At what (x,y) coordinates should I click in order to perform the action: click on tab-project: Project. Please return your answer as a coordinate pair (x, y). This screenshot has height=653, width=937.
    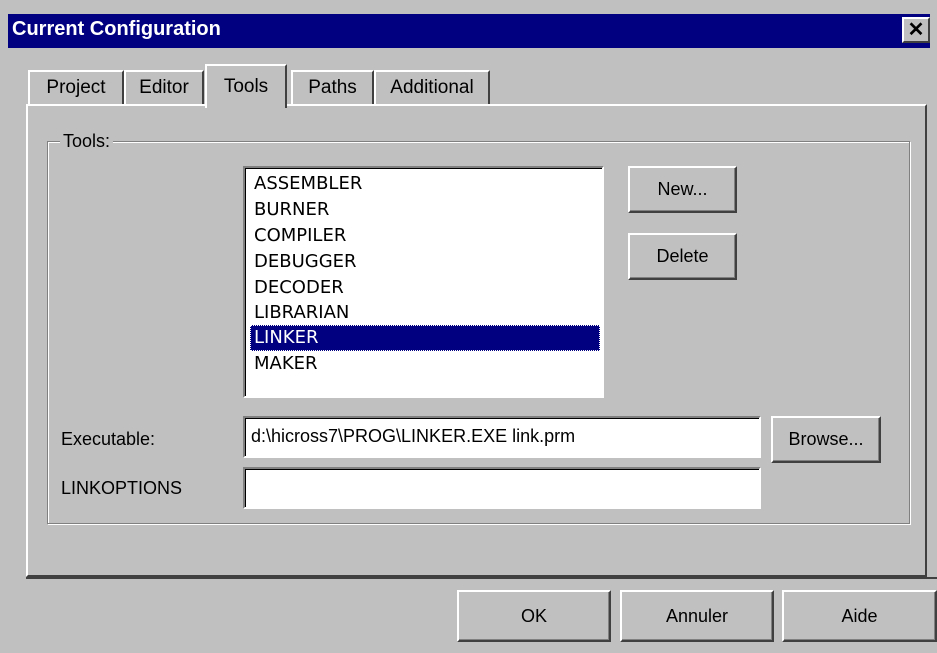
    Looking at the image, I should click on (76, 87).